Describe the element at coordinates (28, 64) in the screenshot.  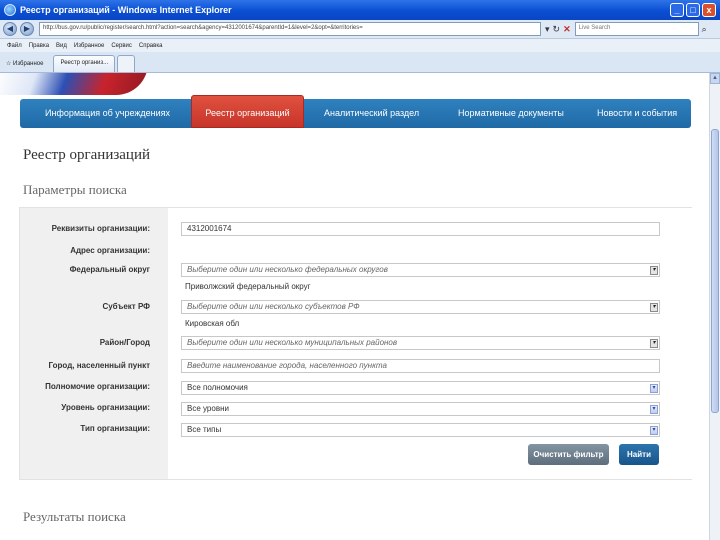
I see `favorites-label: Избранное` at that location.